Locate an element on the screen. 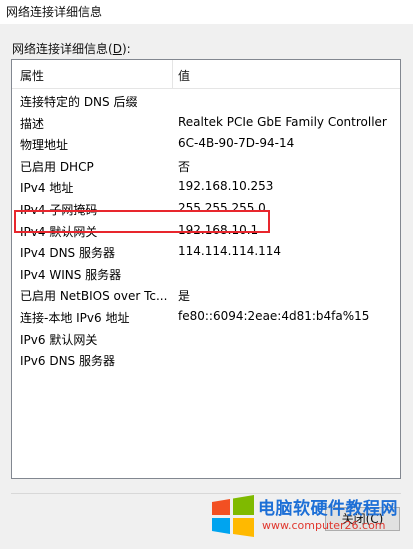  list-item: IPv4 WINS 服务器 is located at coordinates (206, 274).